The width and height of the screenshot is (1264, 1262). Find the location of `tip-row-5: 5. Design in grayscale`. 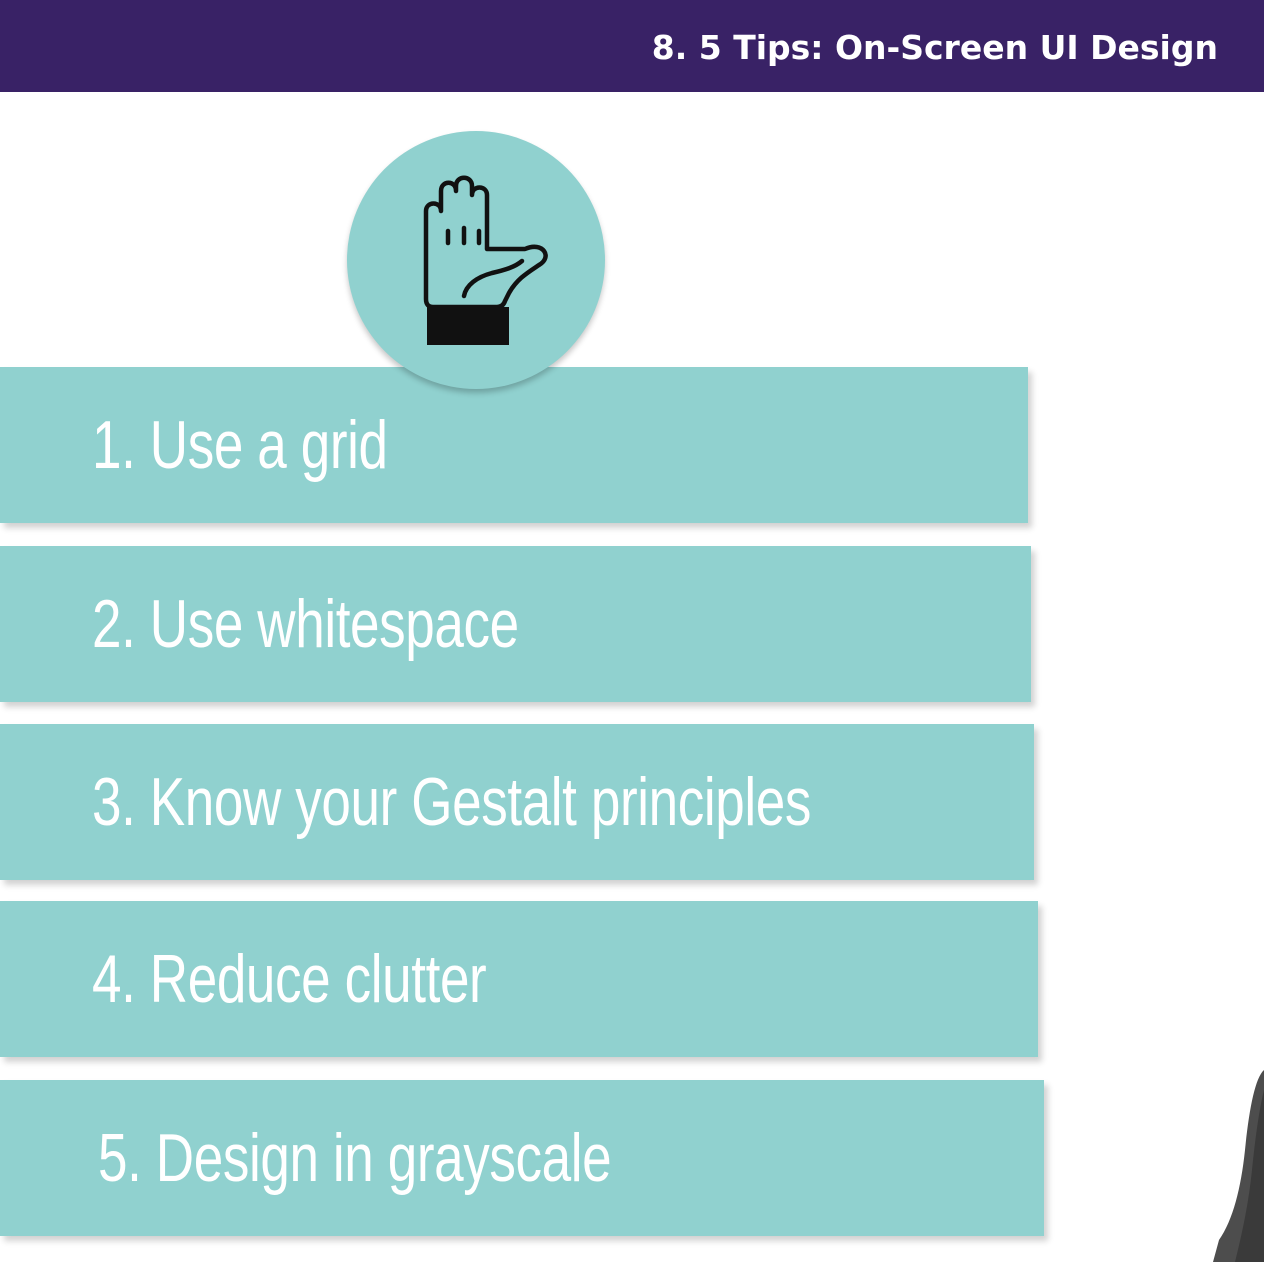

tip-row-5: 5. Design in grayscale is located at coordinates (522, 1158).